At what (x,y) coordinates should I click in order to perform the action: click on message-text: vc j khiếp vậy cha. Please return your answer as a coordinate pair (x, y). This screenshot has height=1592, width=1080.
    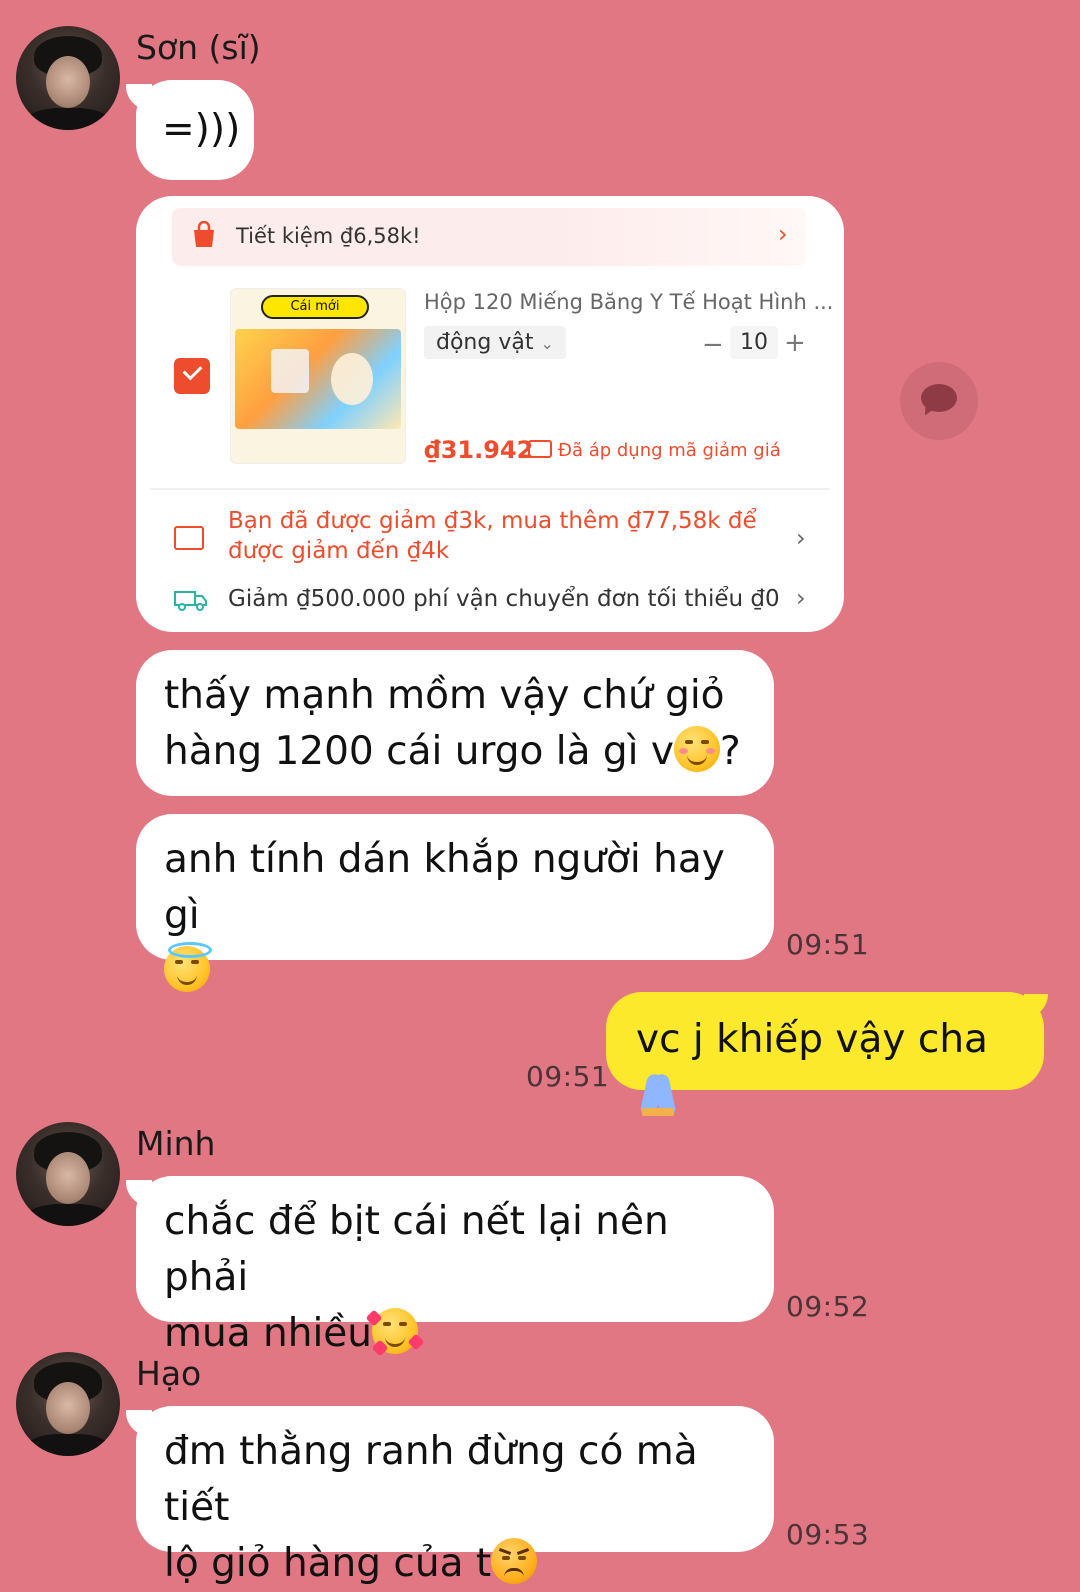
    Looking at the image, I should click on (812, 1039).